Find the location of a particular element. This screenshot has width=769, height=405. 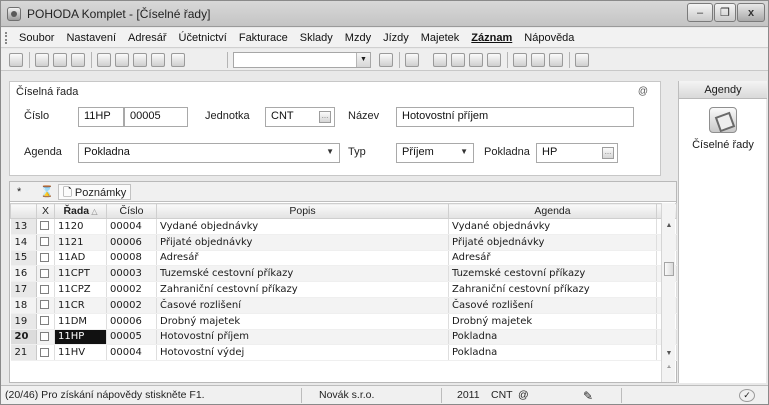

cell-rada: 11CPZ is located at coordinates (80, 289).